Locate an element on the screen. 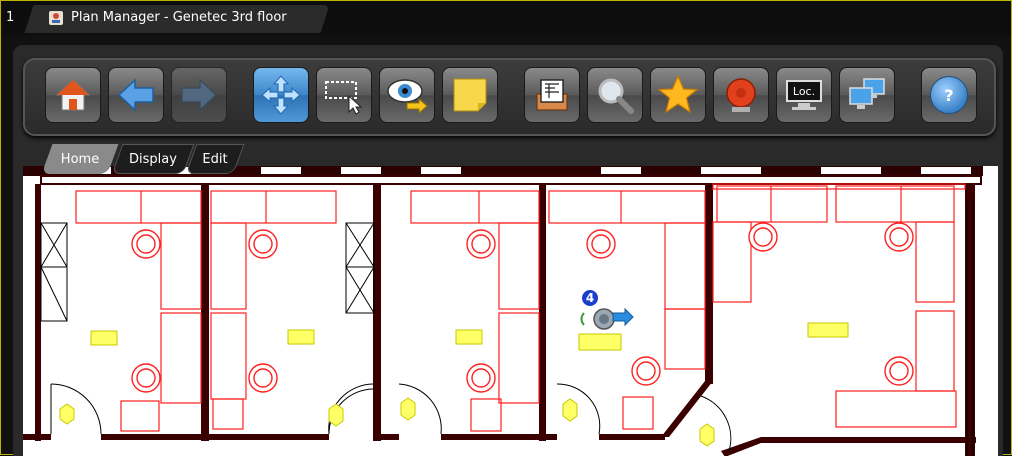 The image size is (1012, 456). search-button is located at coordinates (615, 95).